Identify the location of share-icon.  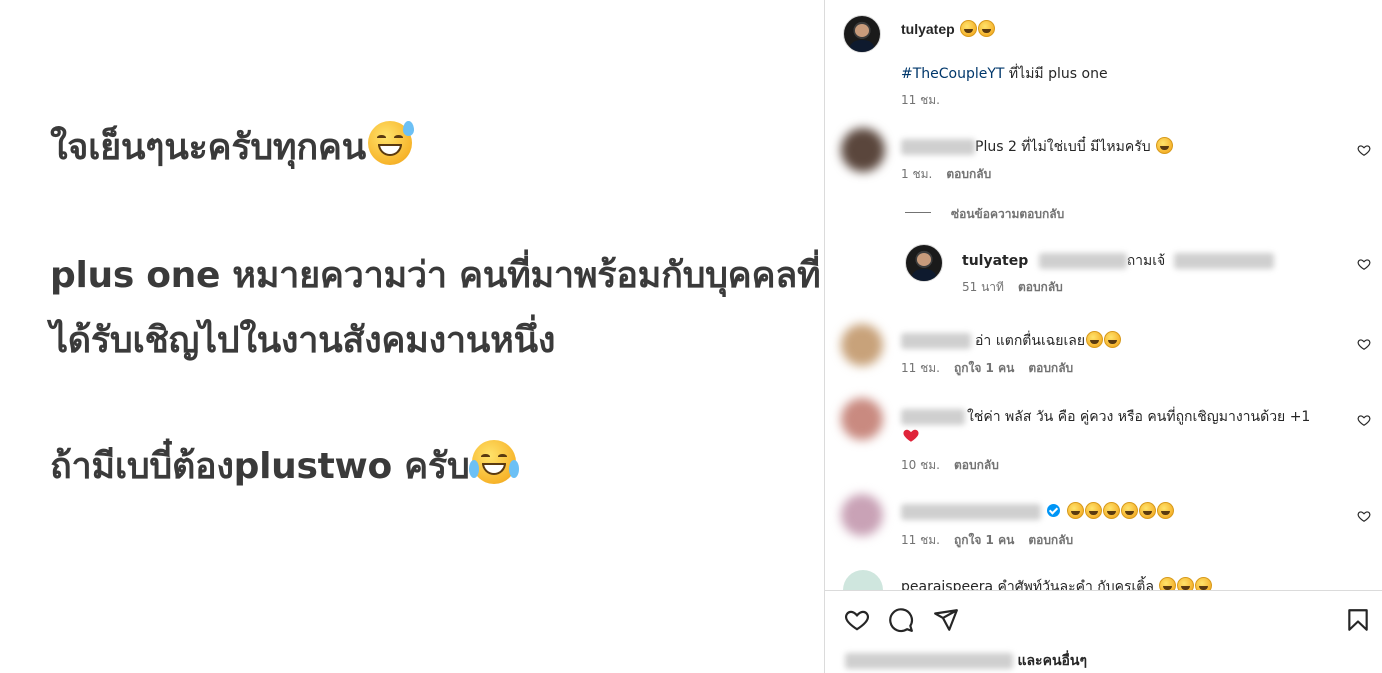
(946, 620).